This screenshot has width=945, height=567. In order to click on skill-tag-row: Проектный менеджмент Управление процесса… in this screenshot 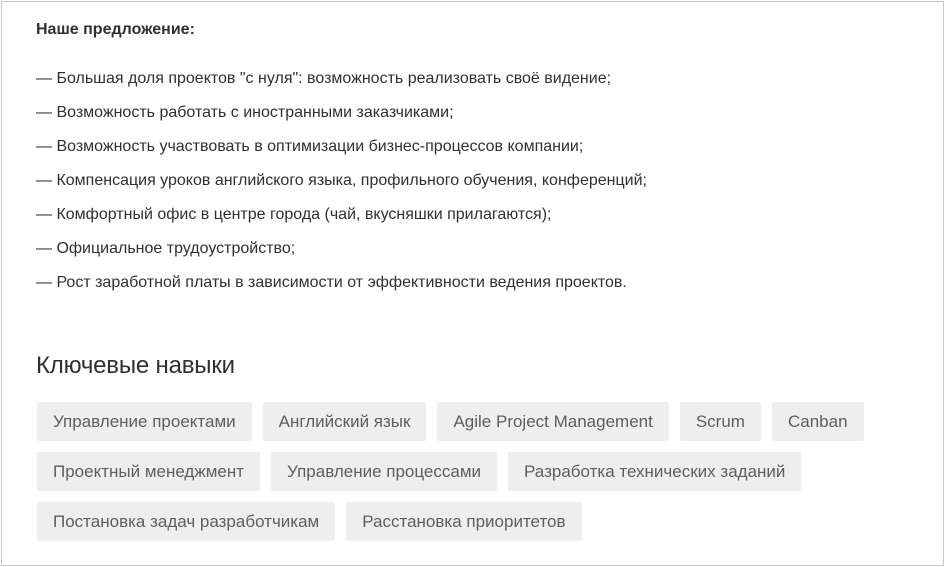, I will do `click(477, 471)`.